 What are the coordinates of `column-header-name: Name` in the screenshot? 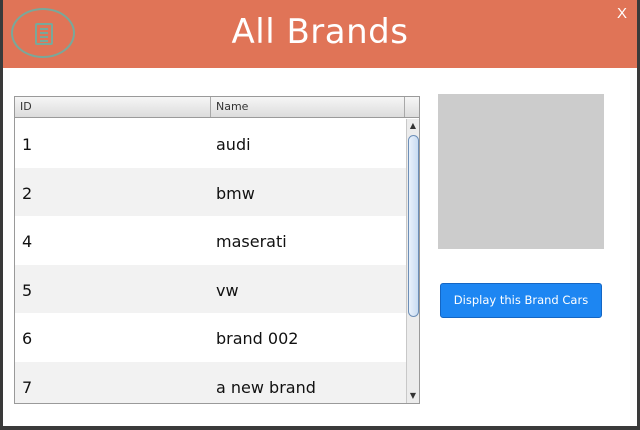 It's located at (308, 107).